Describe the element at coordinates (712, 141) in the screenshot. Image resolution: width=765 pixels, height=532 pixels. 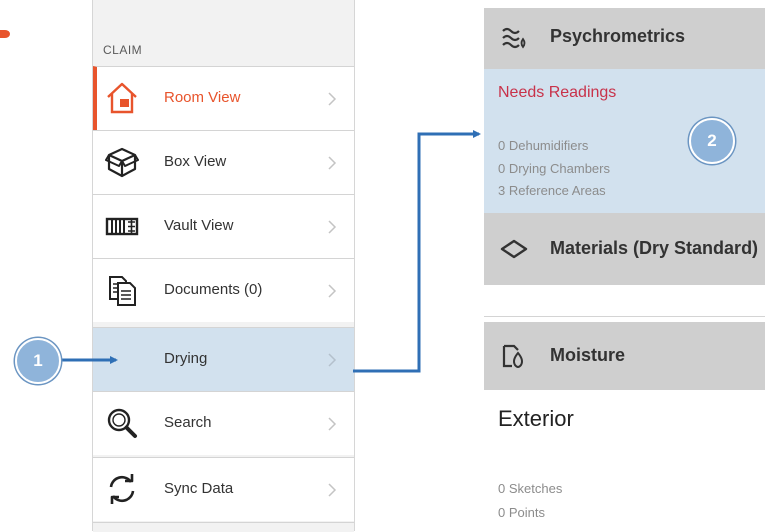
I see `callout-badge-2: 2` at that location.